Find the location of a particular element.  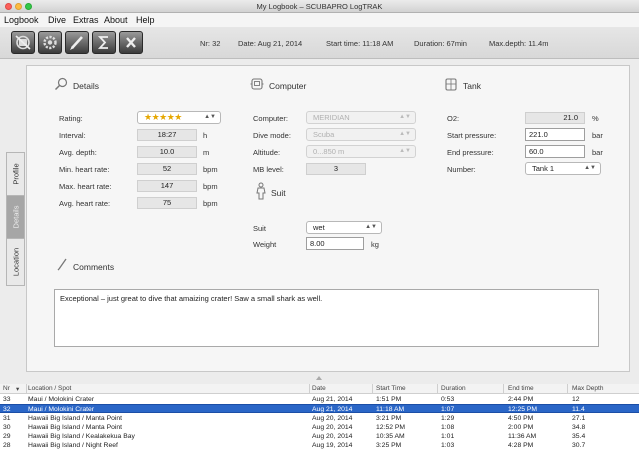

tab-details: Details is located at coordinates (15, 217).